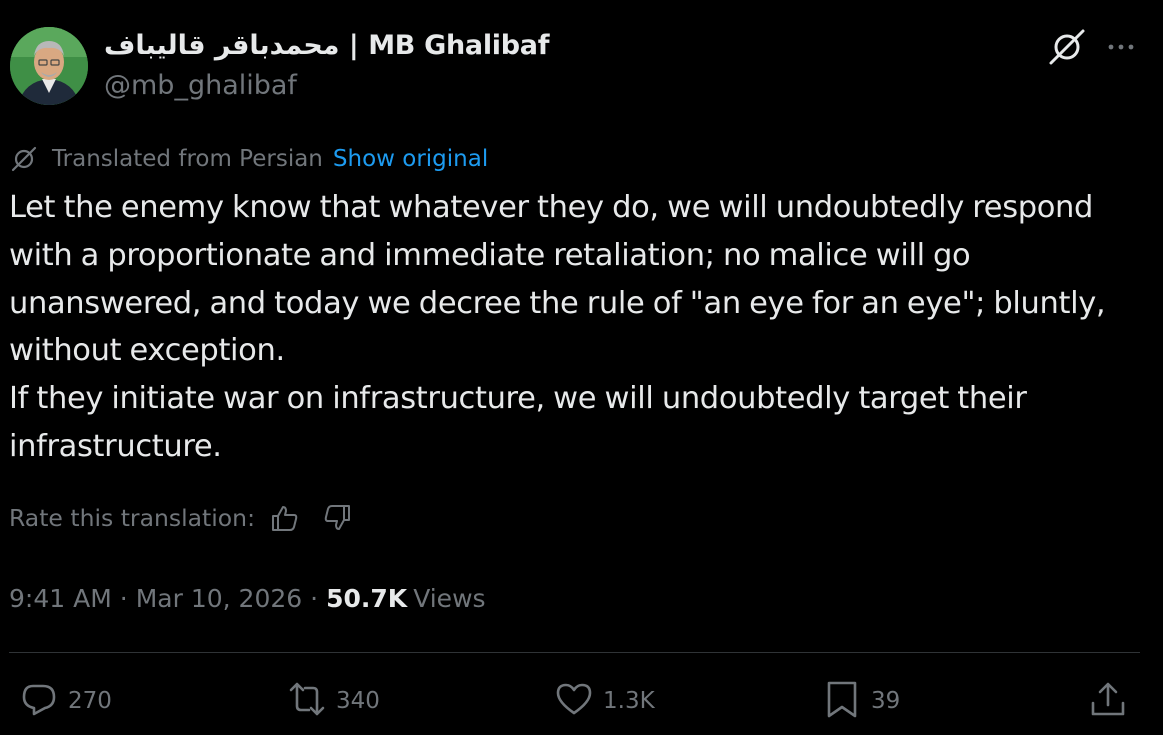  What do you see at coordinates (307, 701) in the screenshot?
I see `repost-icon` at bounding box center [307, 701].